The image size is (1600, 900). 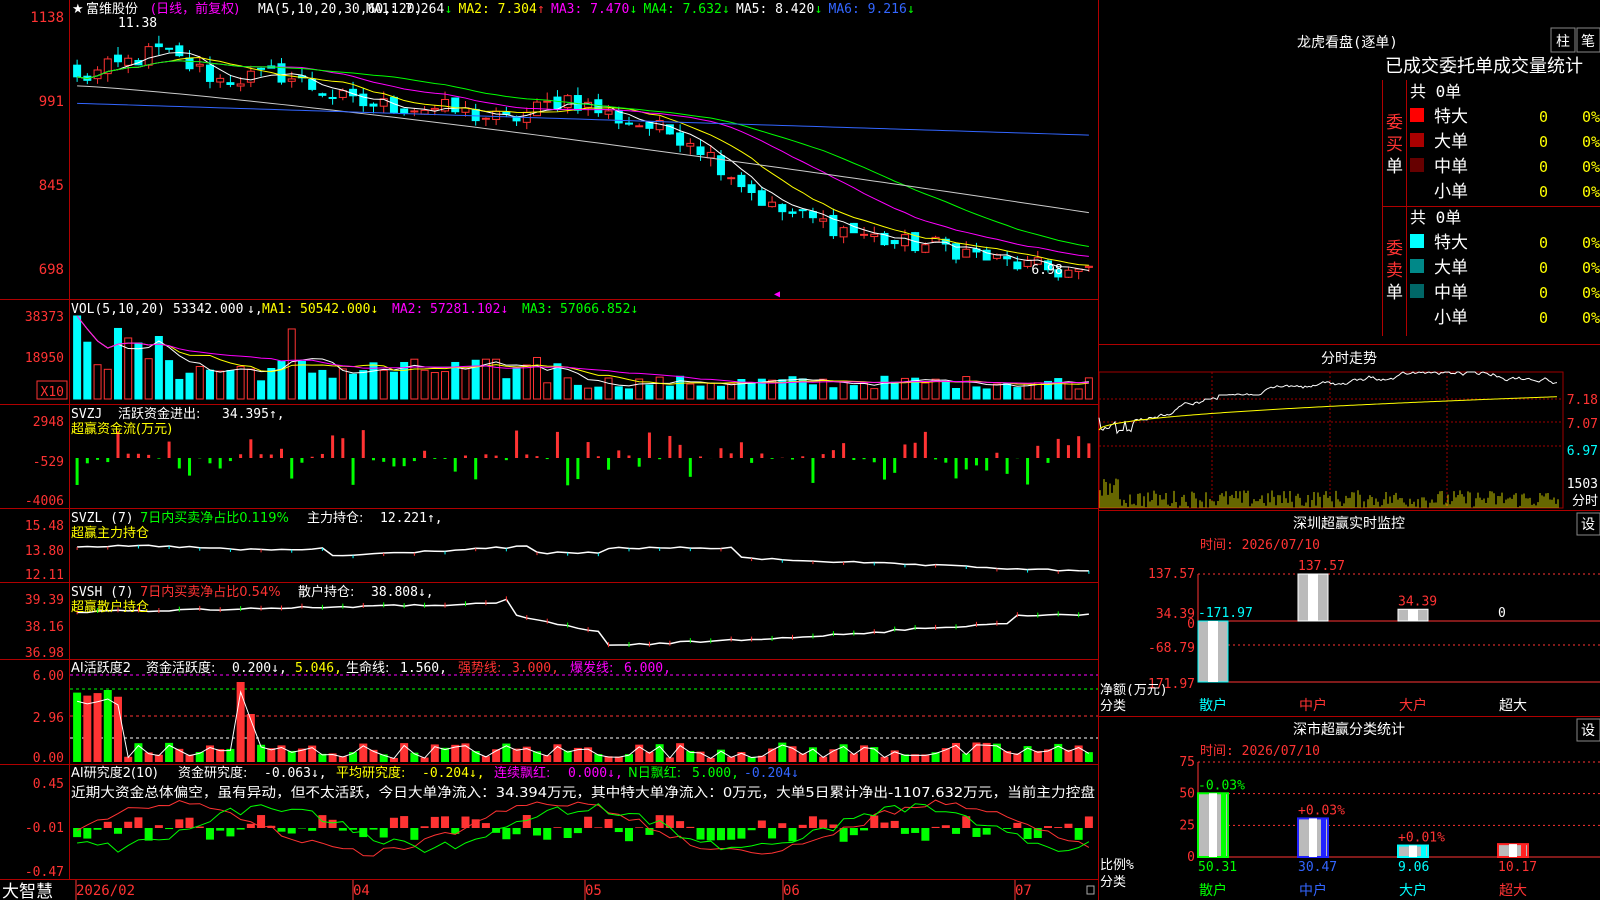 I want to click on ai1-title: AI活跃度2, so click(x=101, y=668).